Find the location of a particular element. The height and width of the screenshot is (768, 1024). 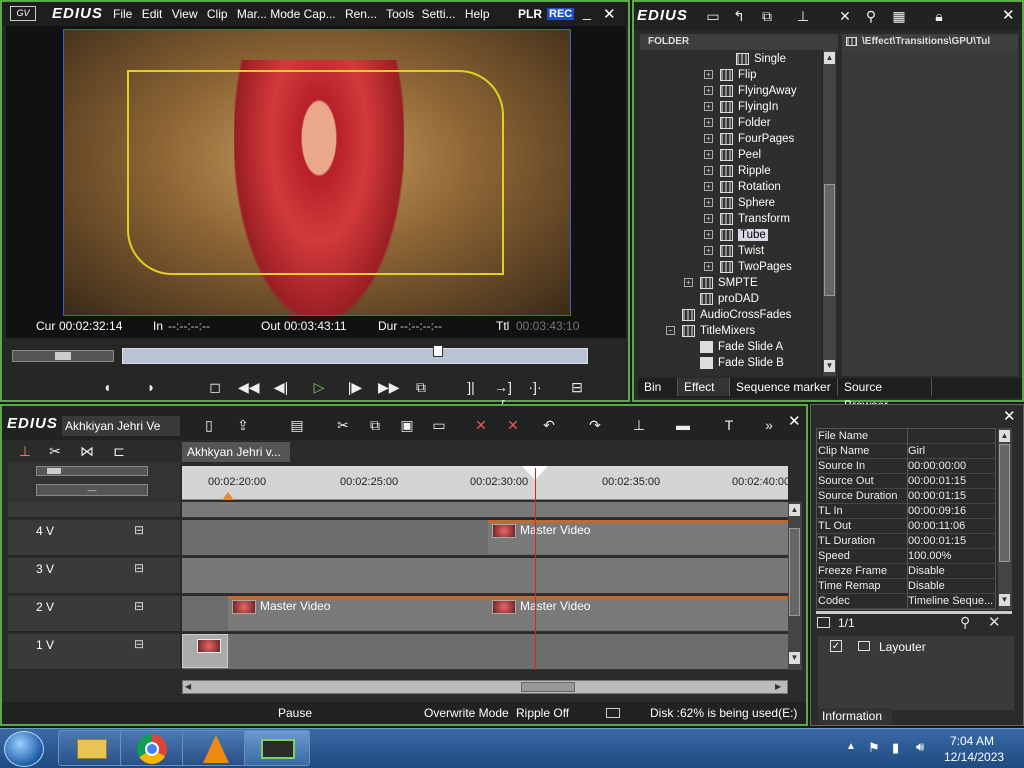

menu-edit: Edit is located at coordinates (152, 14).